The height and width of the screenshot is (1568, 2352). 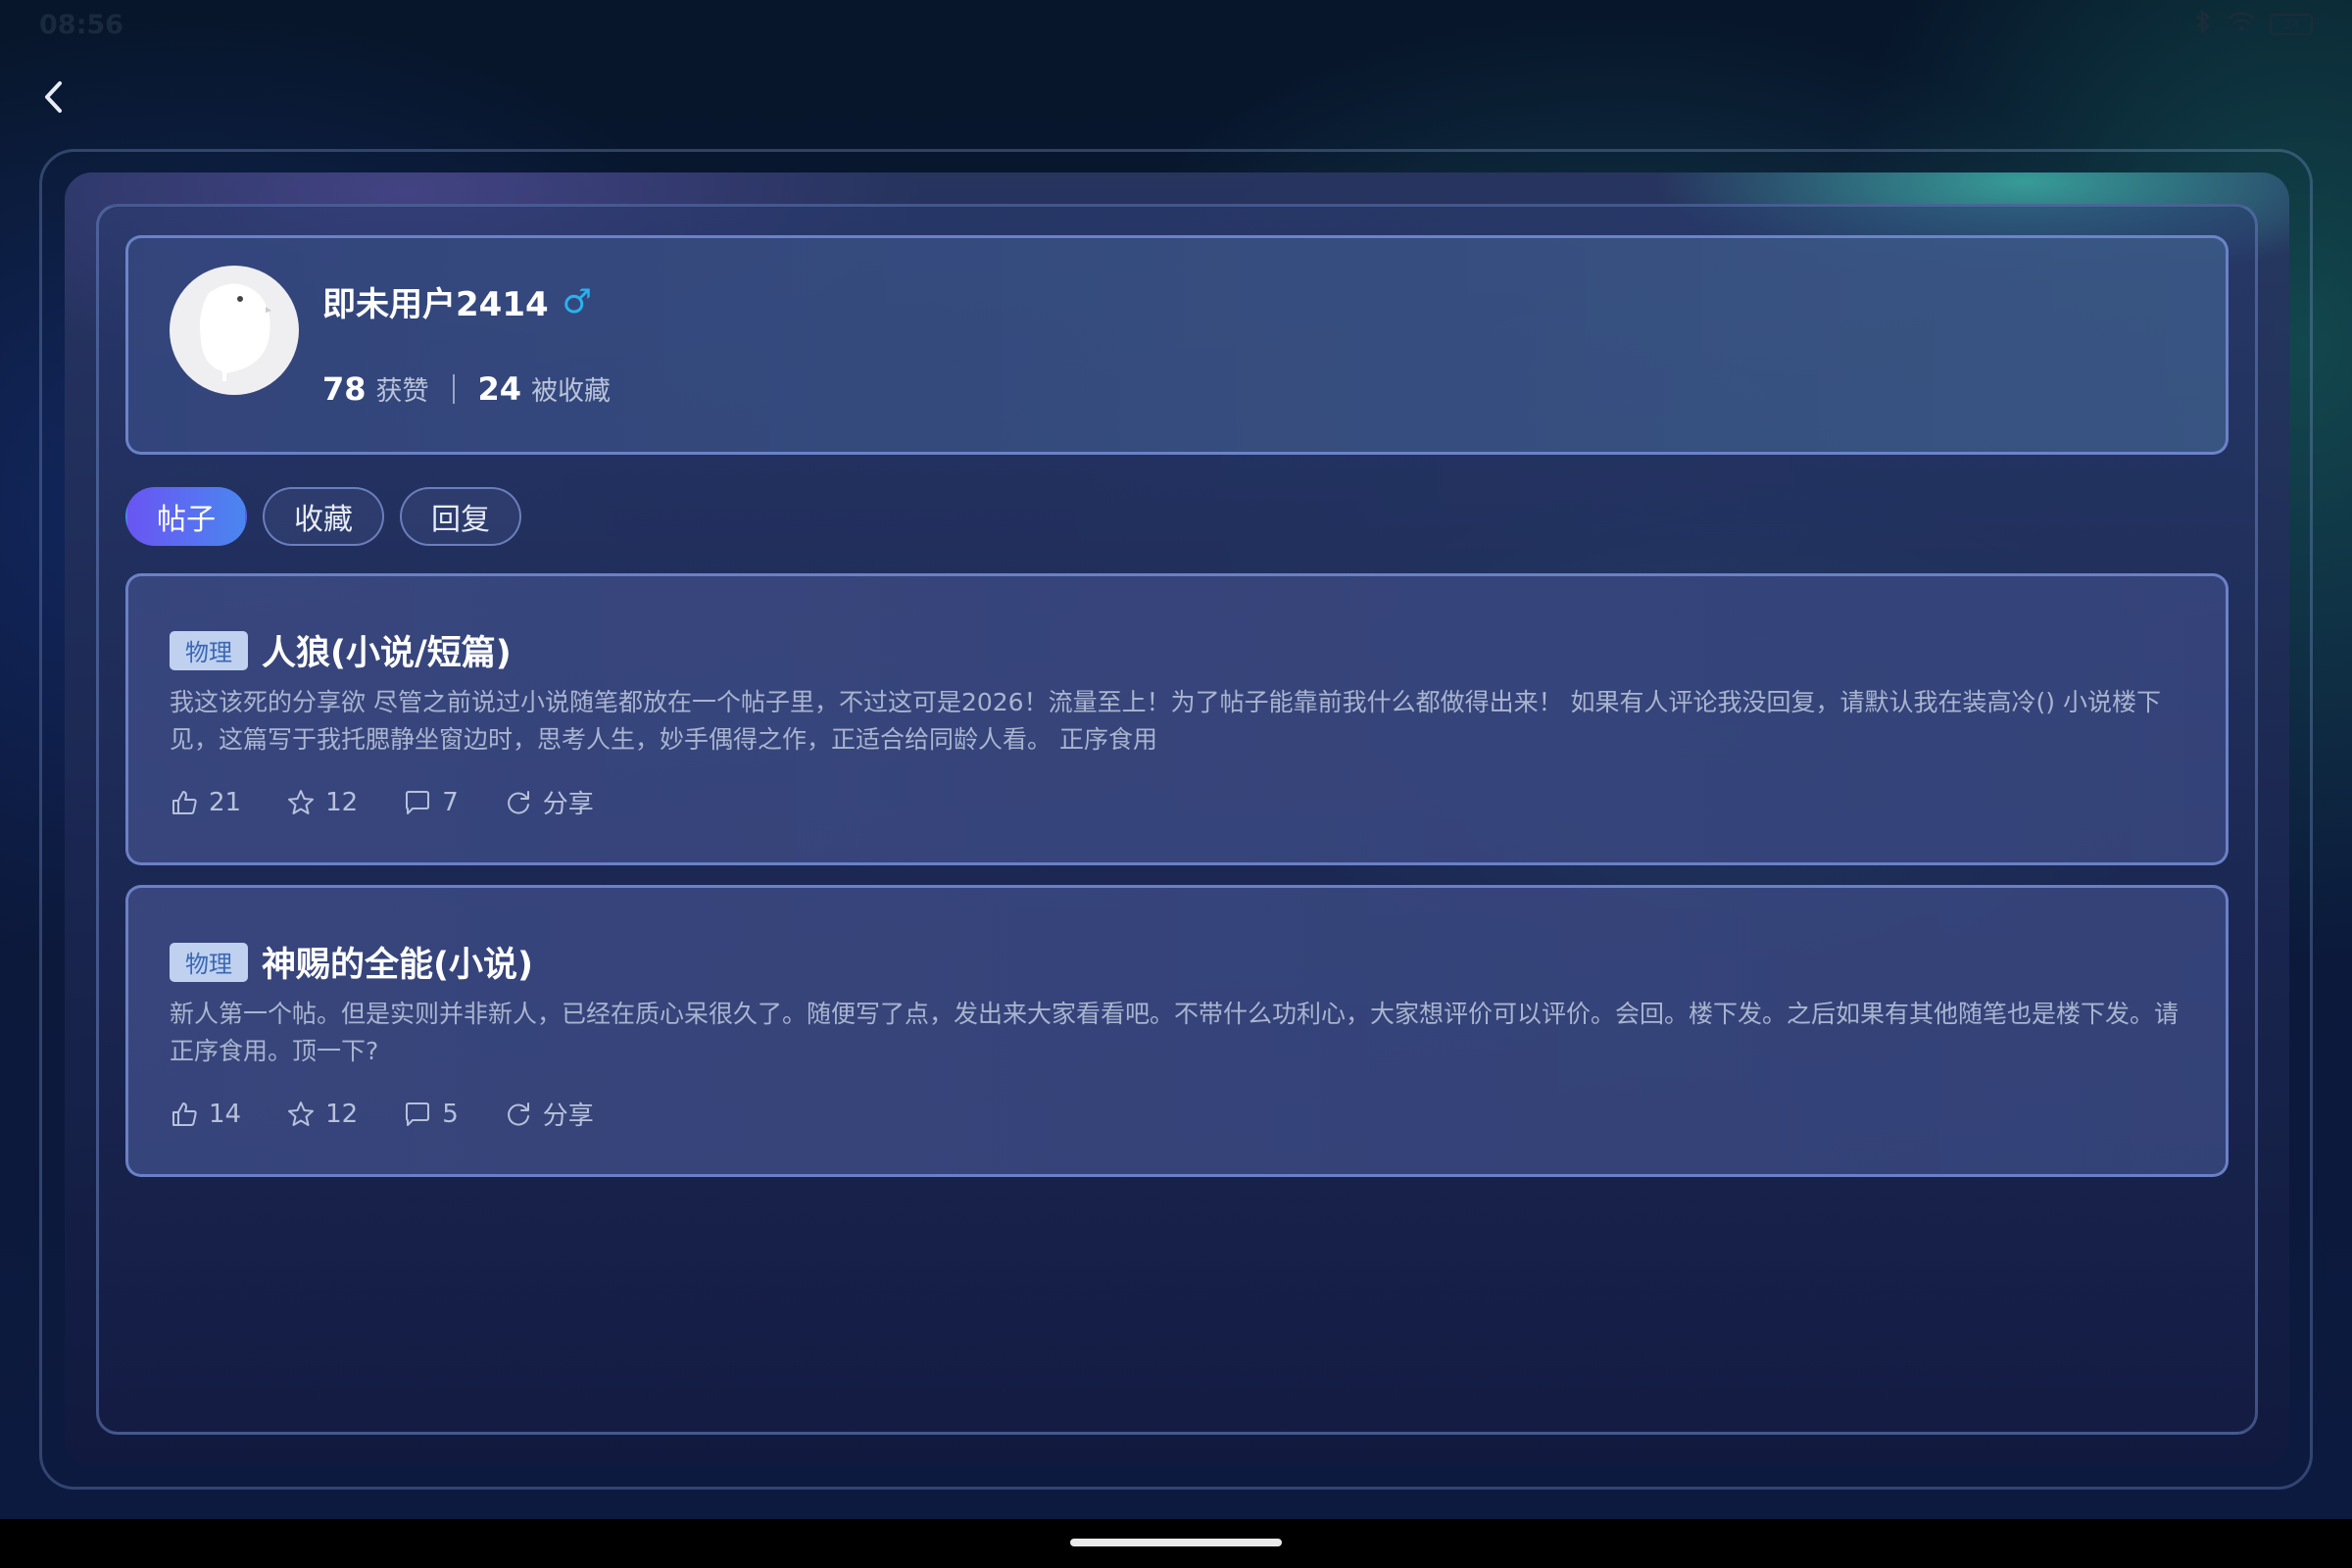 I want to click on post-title: 人狼(小说/短篇), so click(x=387, y=653).